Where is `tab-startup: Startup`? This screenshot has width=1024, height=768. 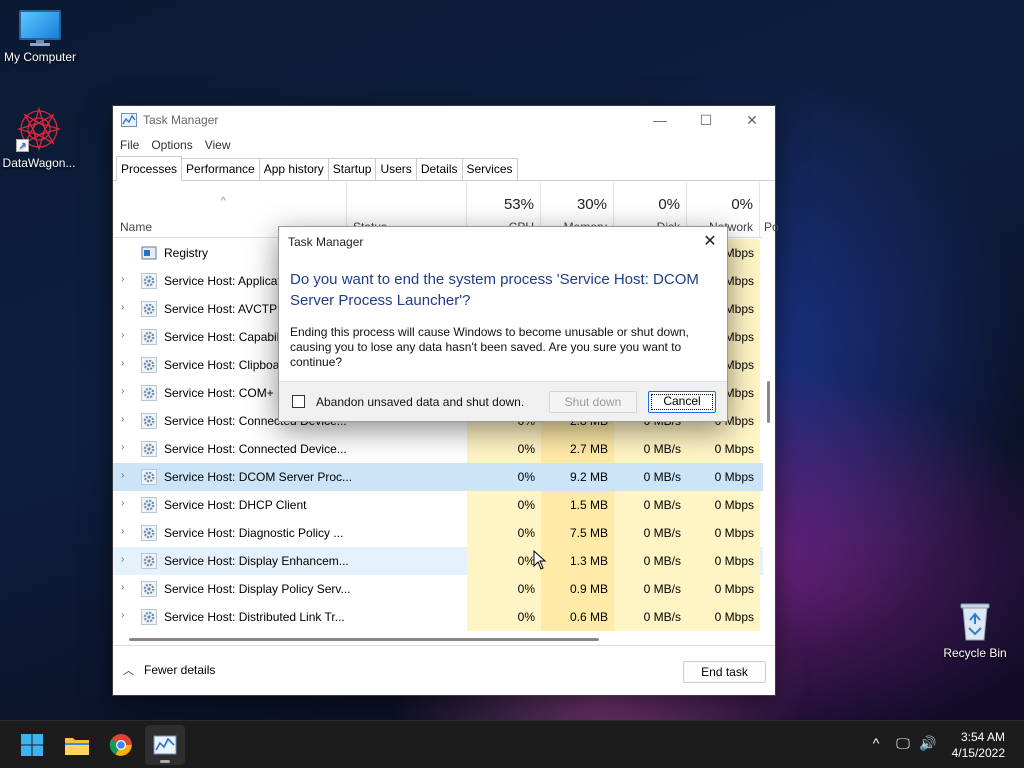 tab-startup: Startup is located at coordinates (352, 169).